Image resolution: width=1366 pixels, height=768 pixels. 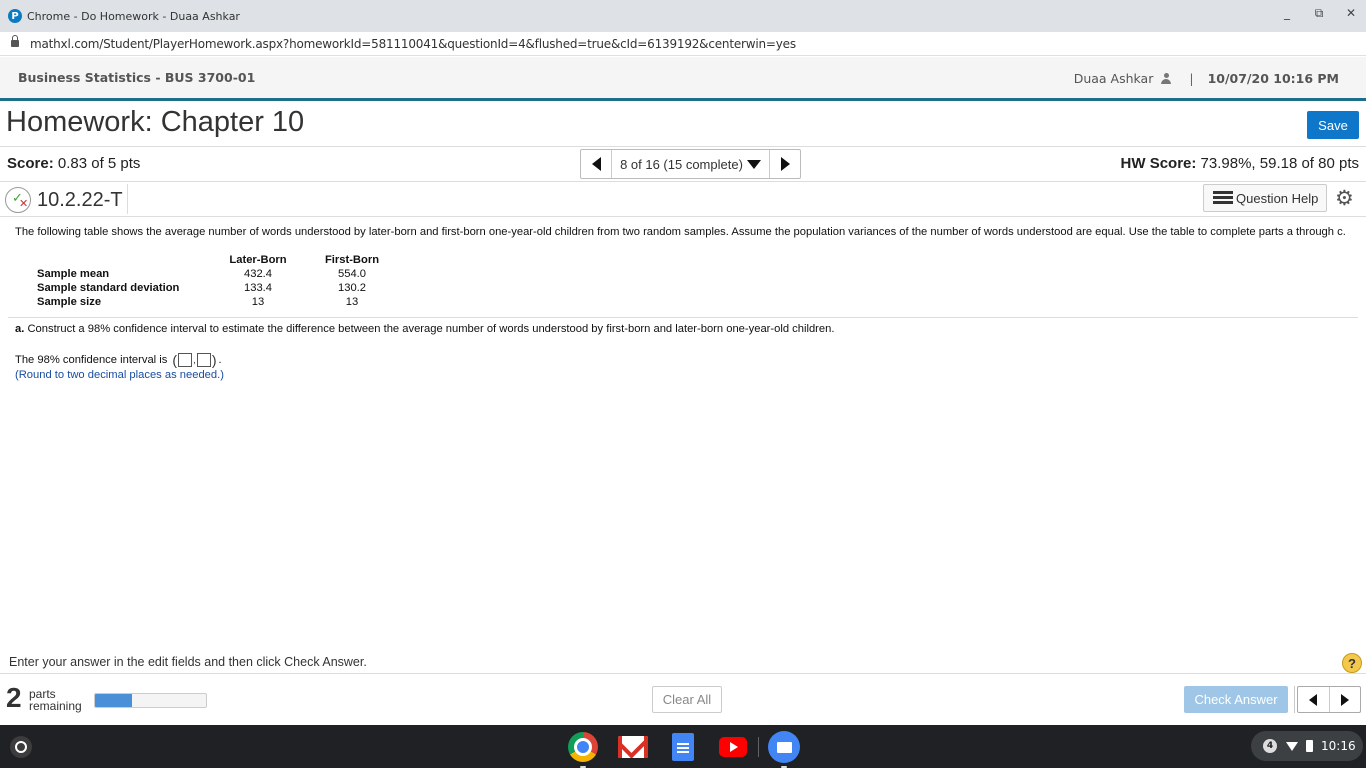 I want to click on hw-score-value: 73.98%, 59.18 of 80 pts, so click(x=1279, y=163).